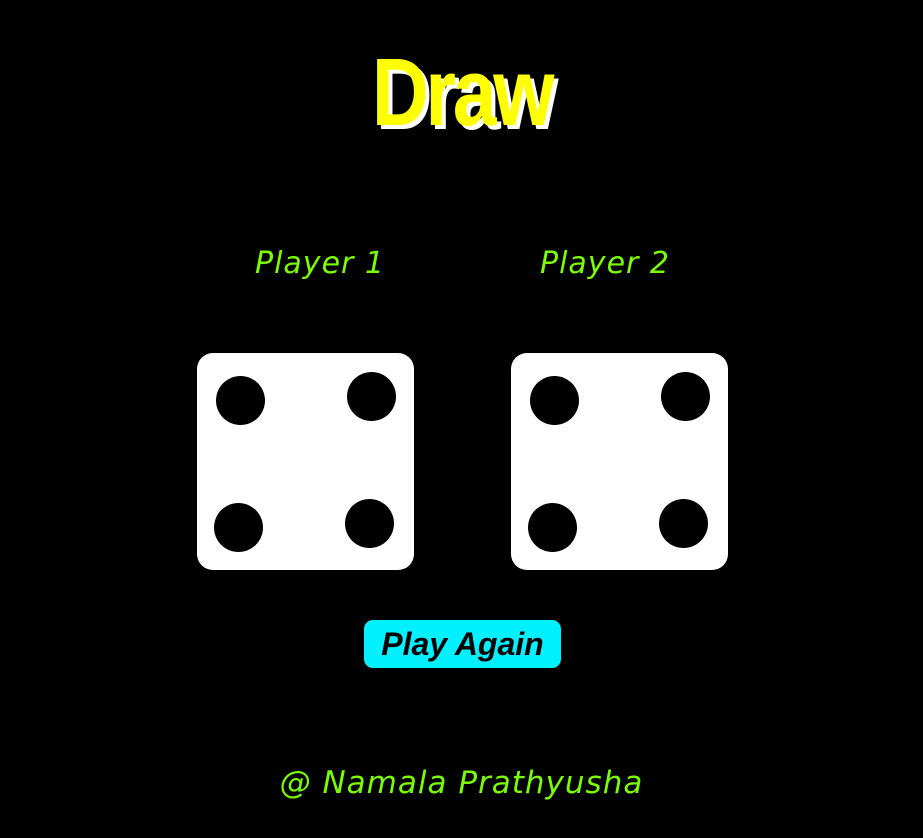 The image size is (923, 838). What do you see at coordinates (305, 461) in the screenshot?
I see `player-1-dice-four-icon` at bounding box center [305, 461].